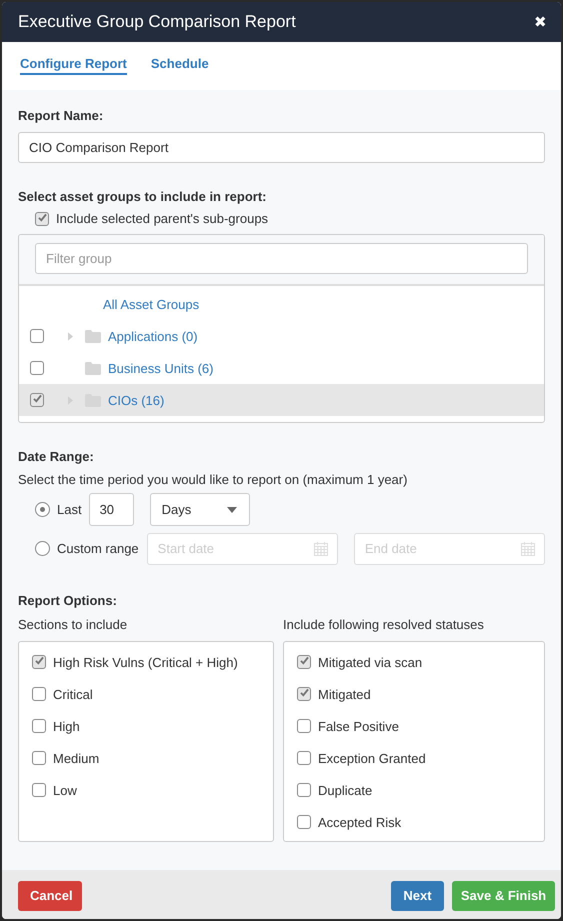 This screenshot has width=563, height=921. What do you see at coordinates (360, 822) in the screenshot?
I see `checkbox-label: Accepted Risk` at bounding box center [360, 822].